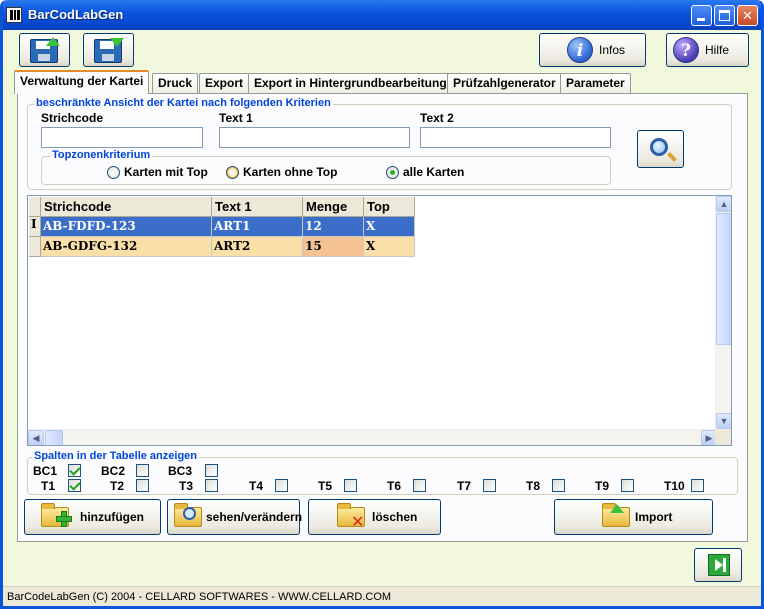  I want to click on hilfe-button: ? Hilfe, so click(707, 50).